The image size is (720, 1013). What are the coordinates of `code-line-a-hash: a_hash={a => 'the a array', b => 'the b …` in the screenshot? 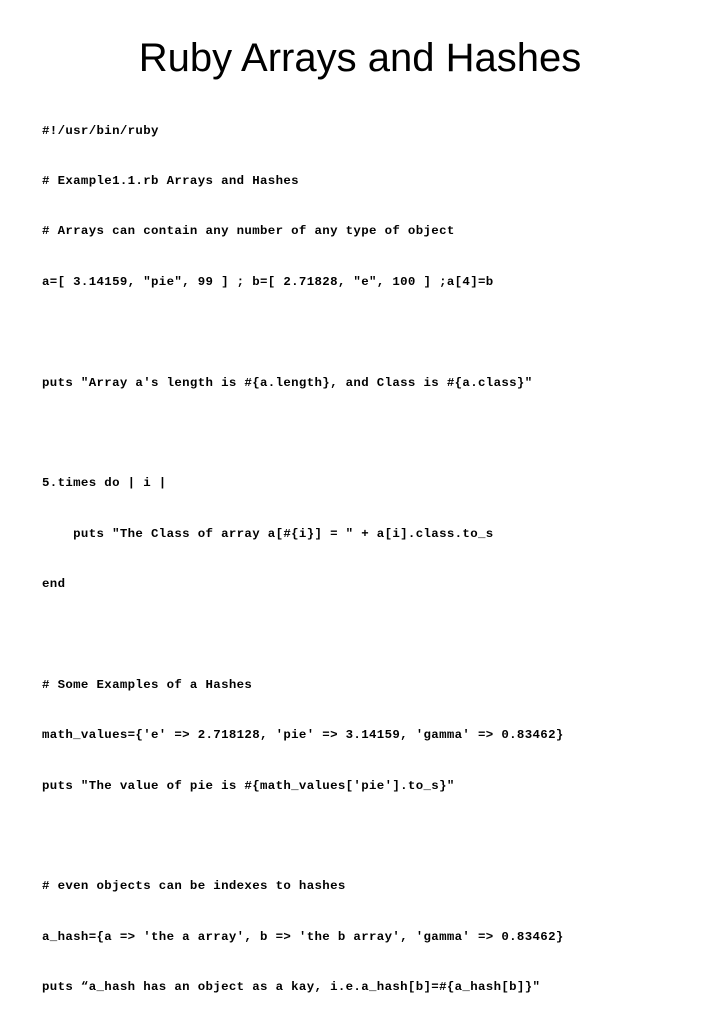 It's located at (303, 936).